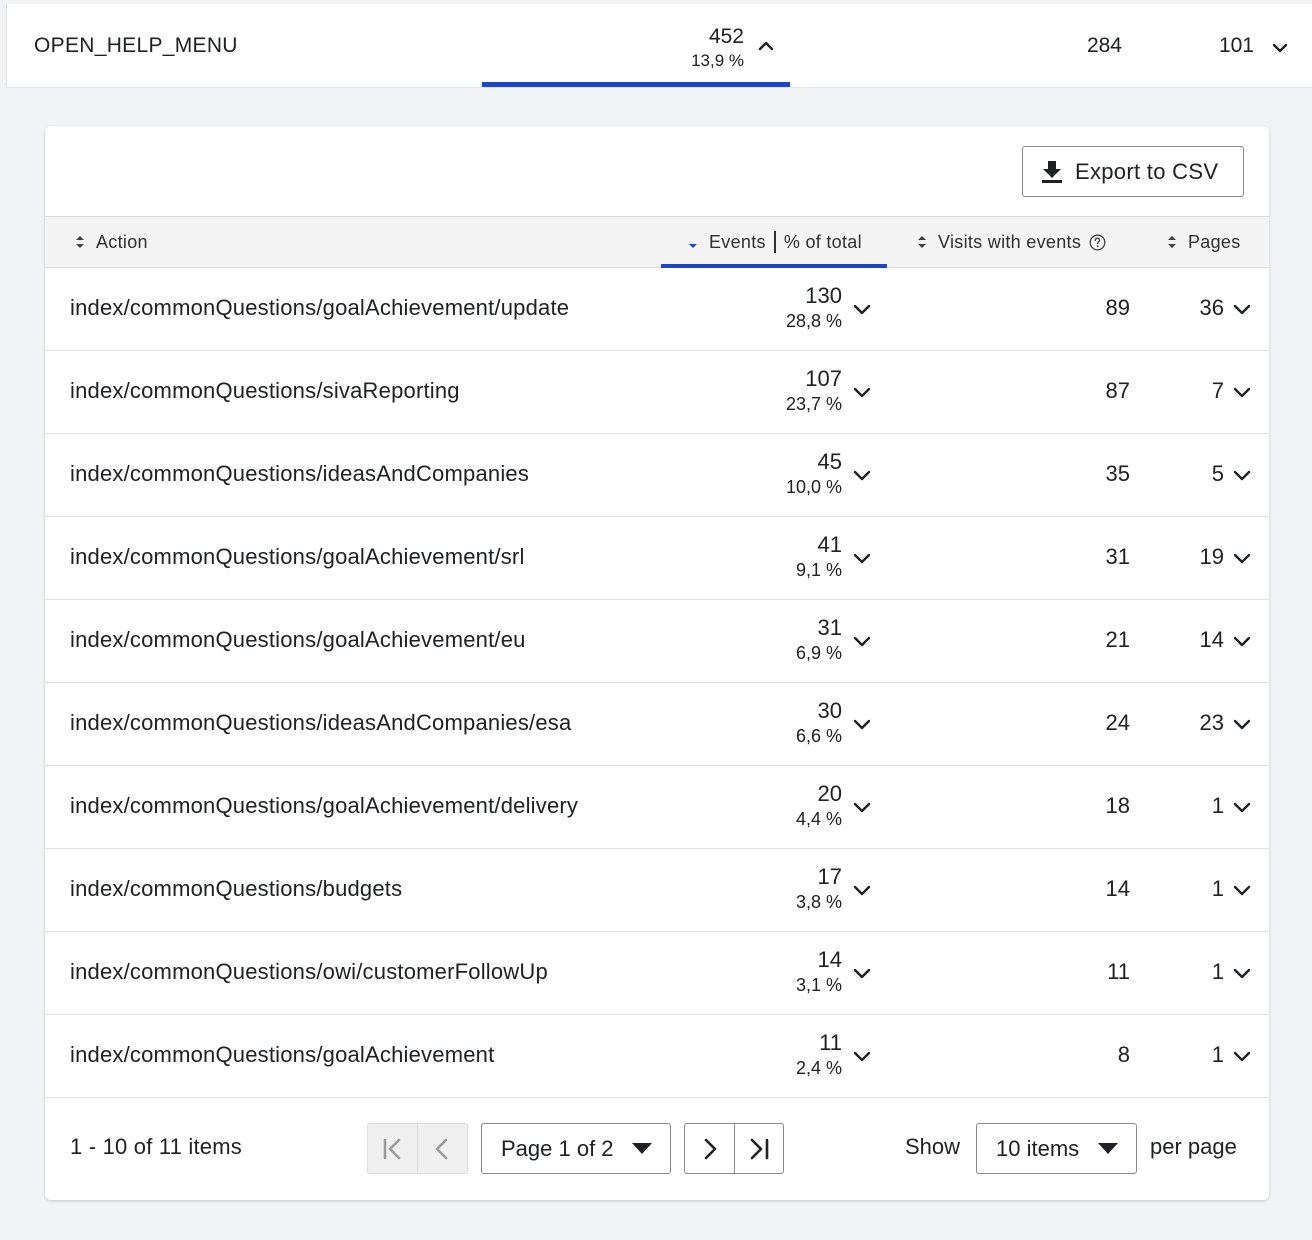 The image size is (1312, 1240). What do you see at coordinates (1038, 1148) in the screenshot?
I see `items-per-page-label: 10 items` at bounding box center [1038, 1148].